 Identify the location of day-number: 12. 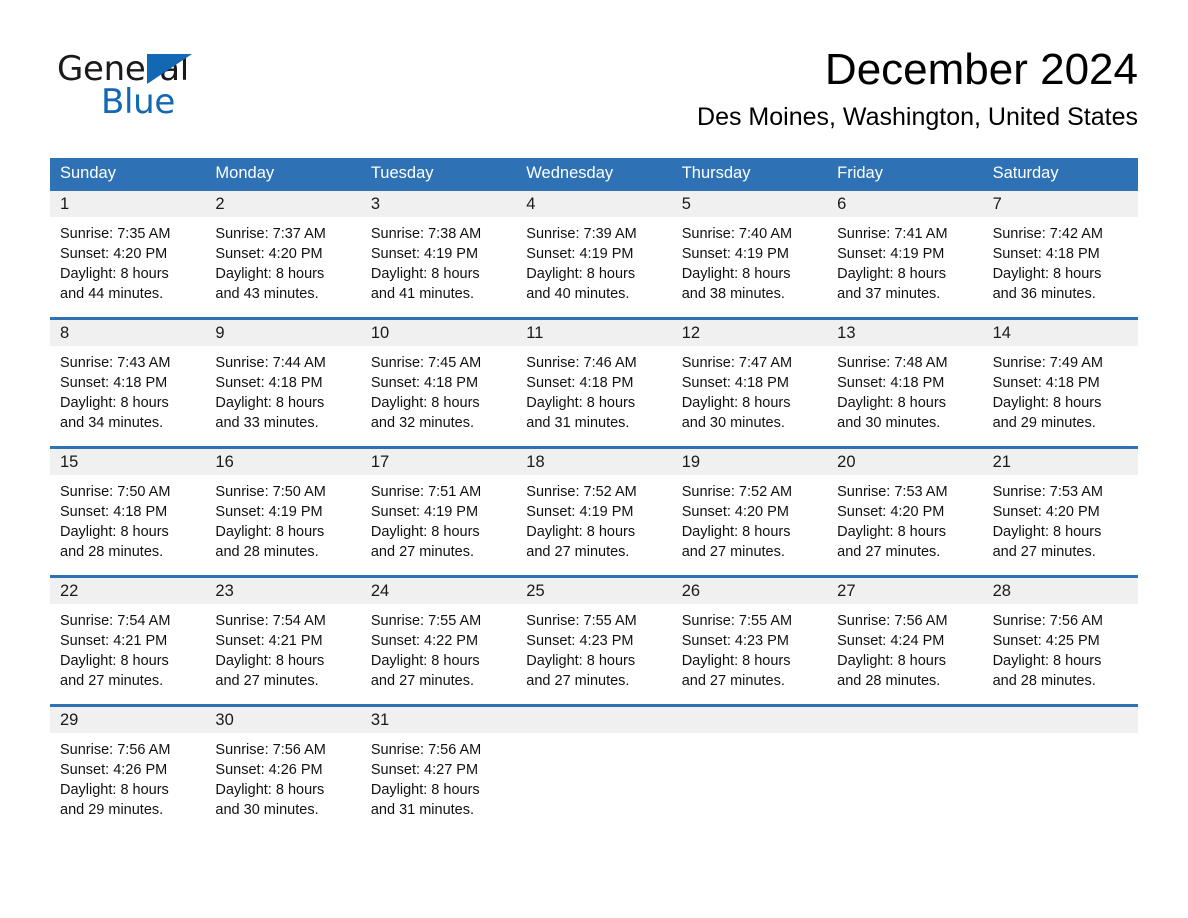
(749, 333).